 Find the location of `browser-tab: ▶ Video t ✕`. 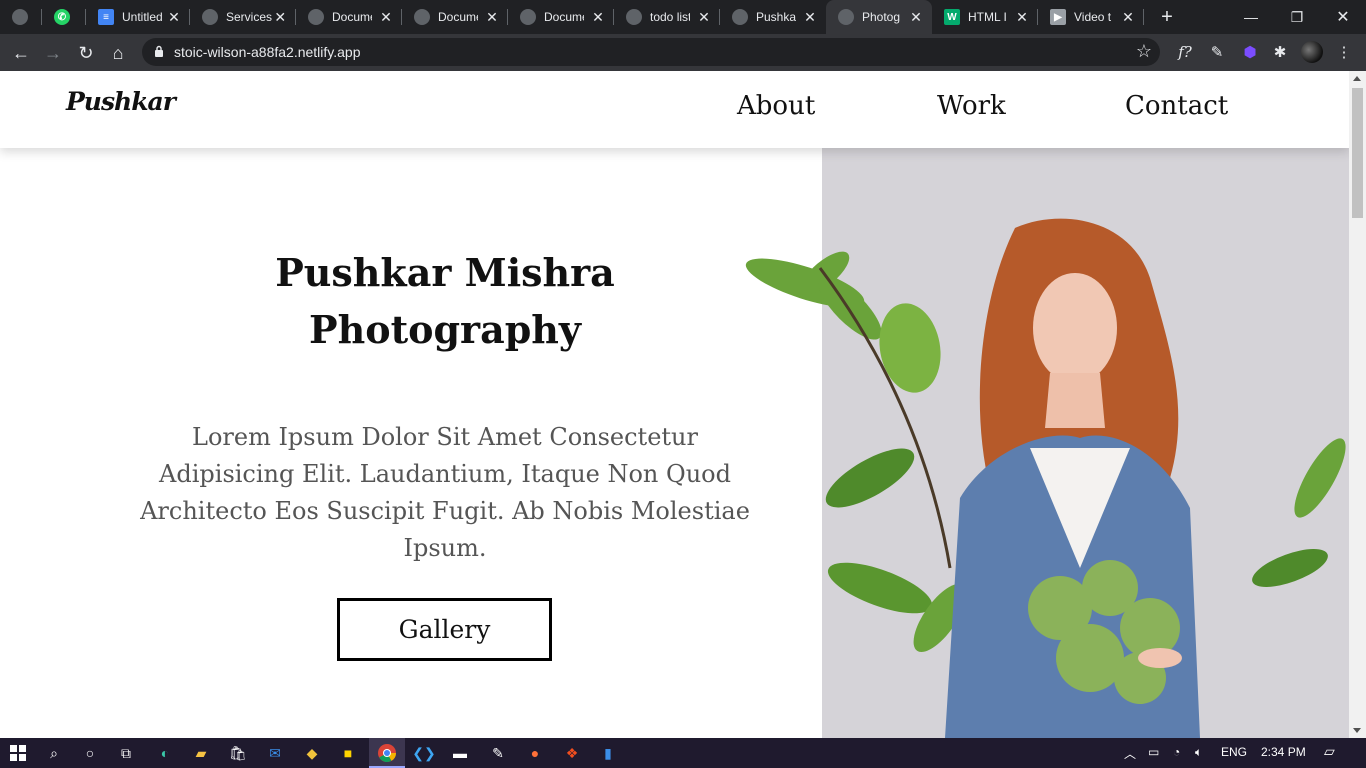

browser-tab: ▶ Video t ✕ is located at coordinates (1091, 17).